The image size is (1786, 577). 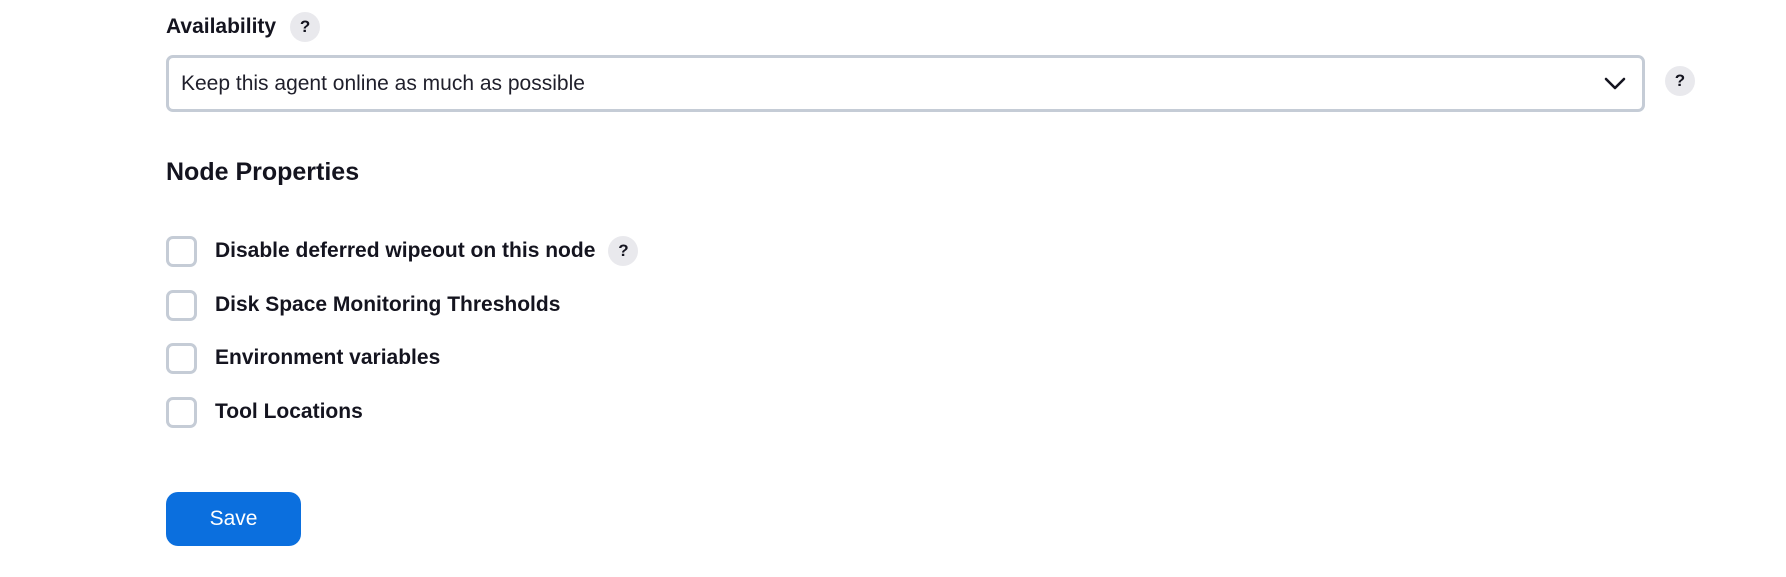 What do you see at coordinates (181, 412) in the screenshot?
I see `tool-locations-checkbox` at bounding box center [181, 412].